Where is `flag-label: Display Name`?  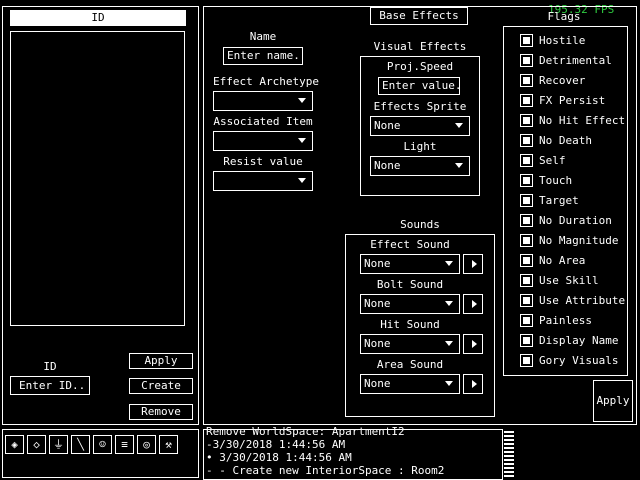
flag-label: Display Name is located at coordinates (579, 340).